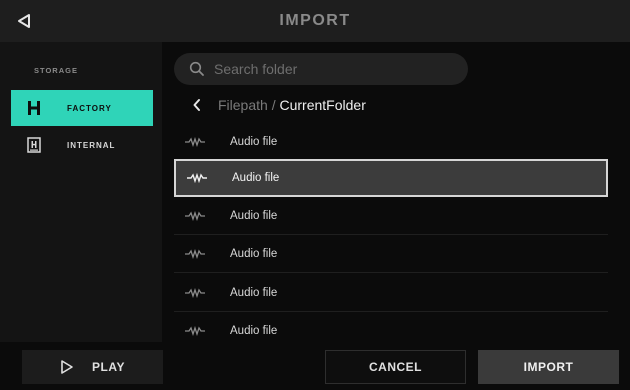  What do you see at coordinates (34, 145) in the screenshot?
I see `internal-storage-icon` at bounding box center [34, 145].